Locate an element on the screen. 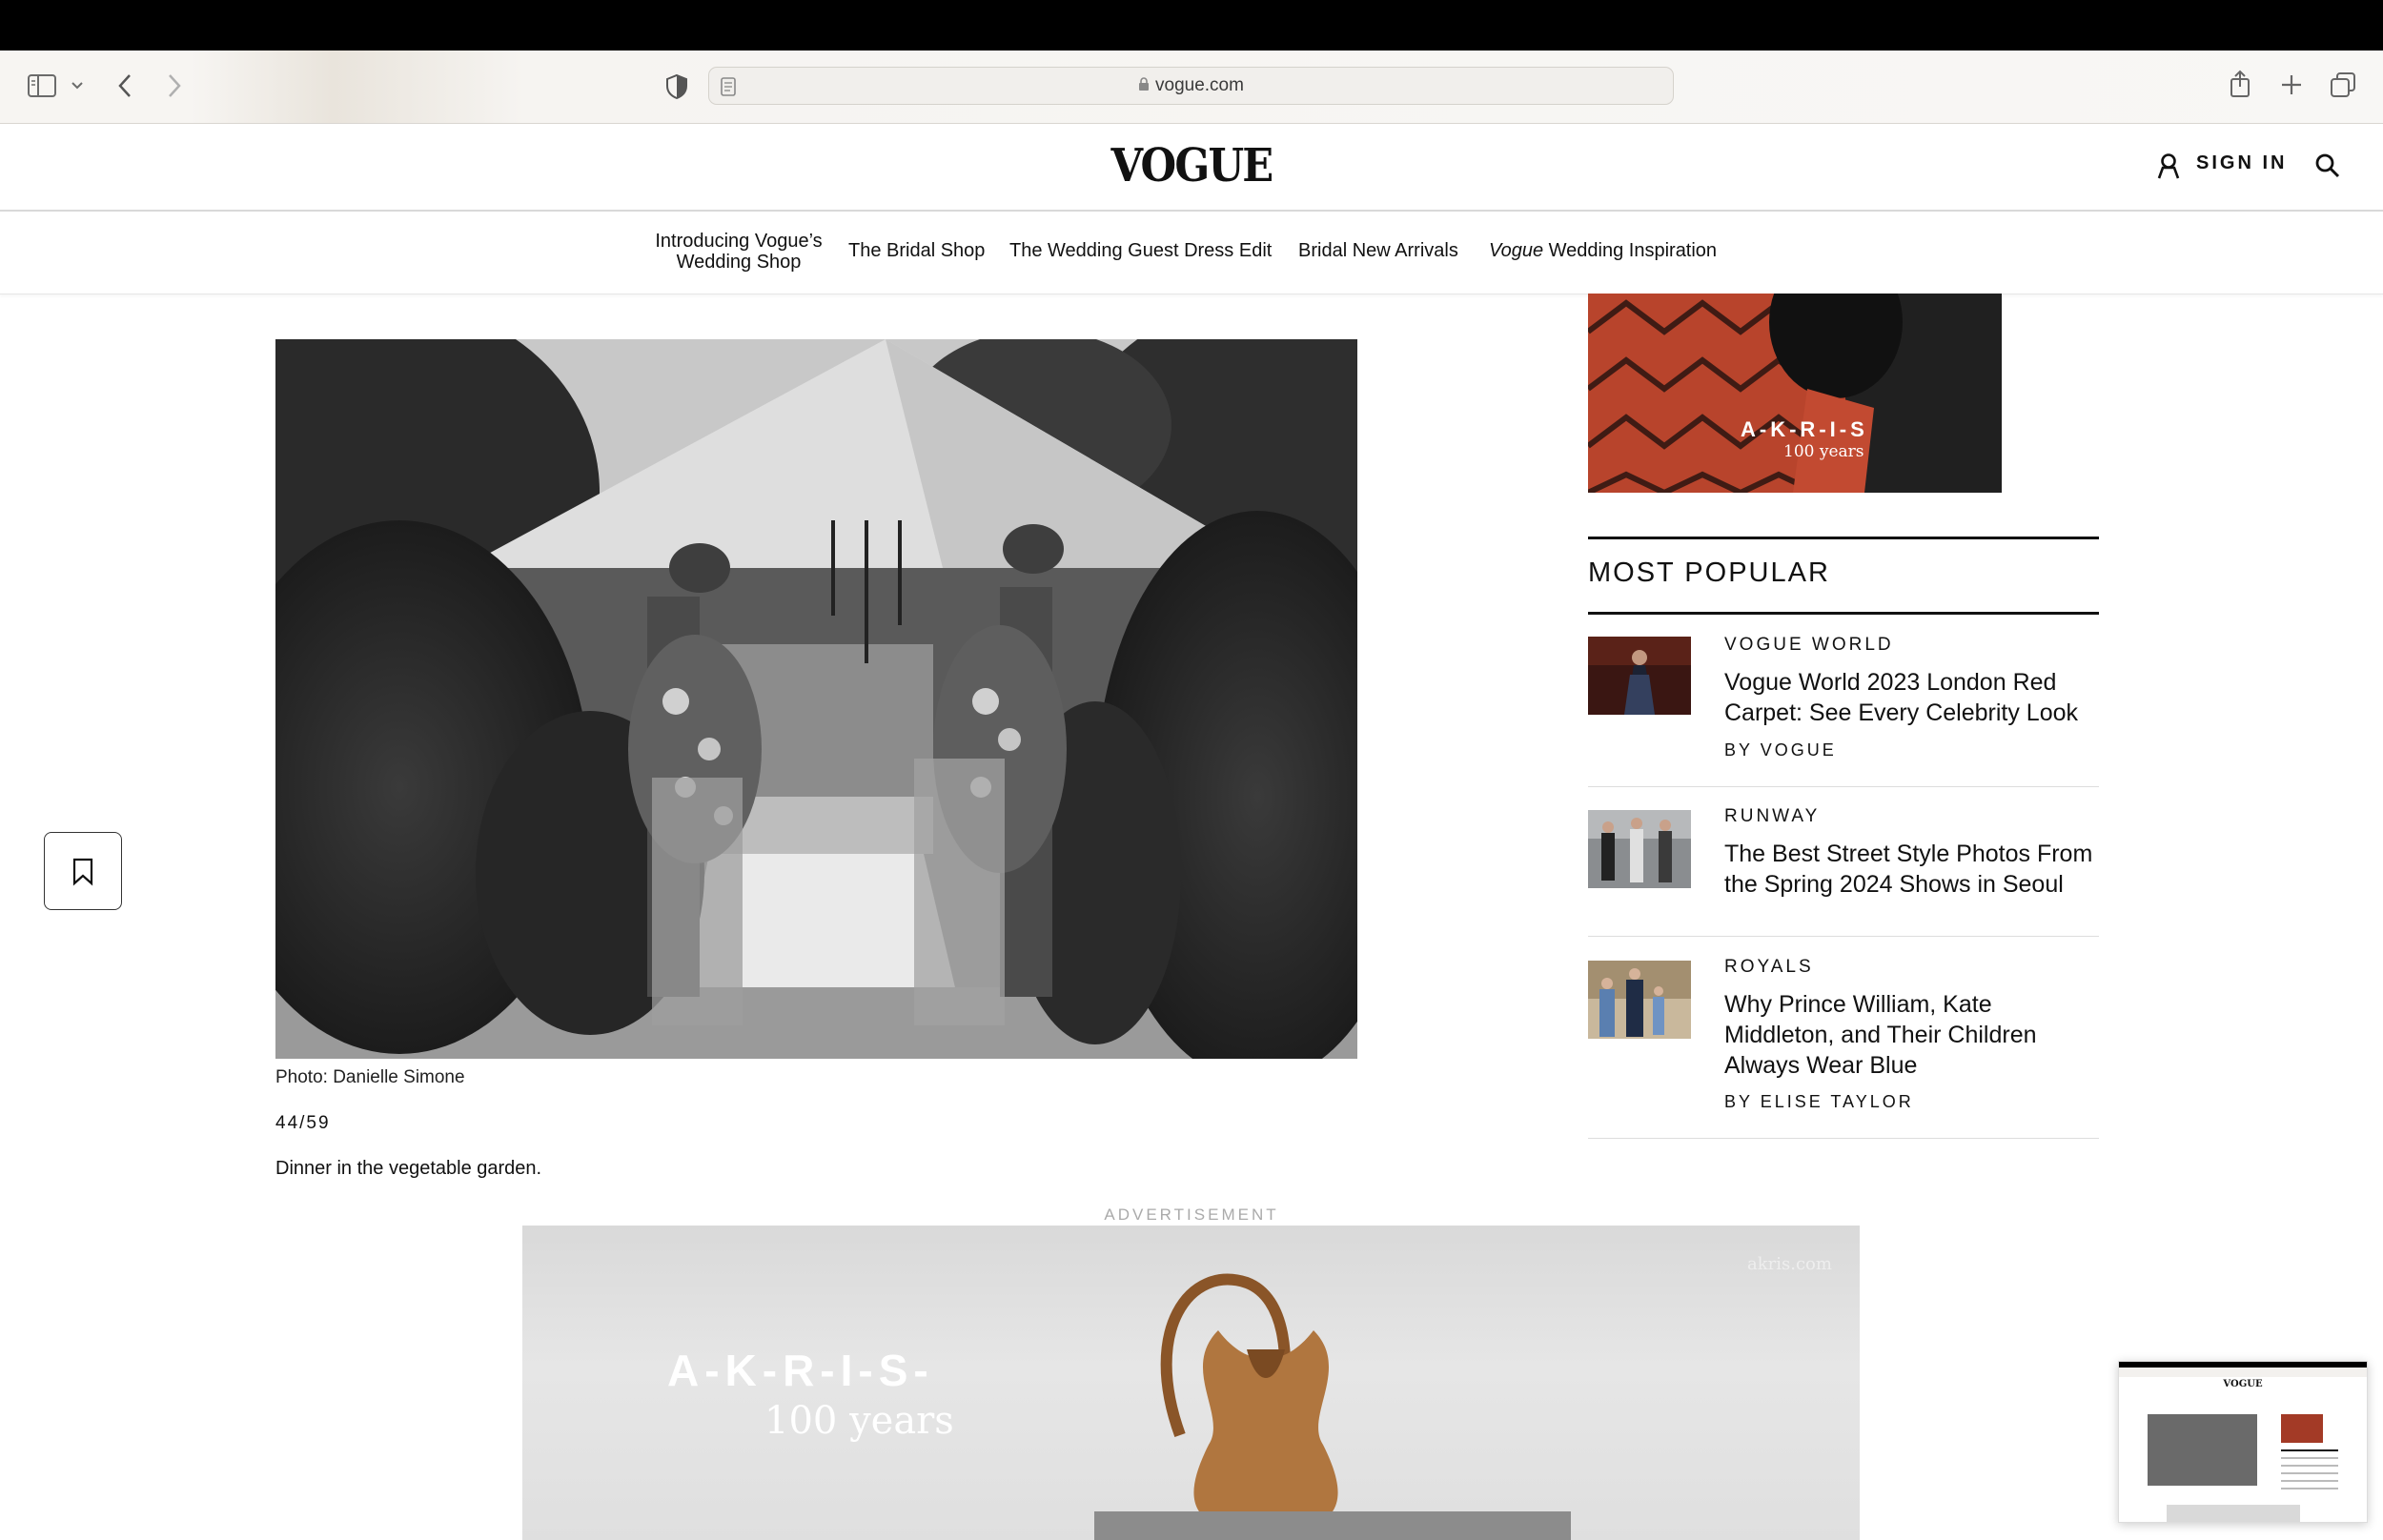  nav-item-bridal-new-arrivals: Bridal New Arrivals is located at coordinates (1378, 250).